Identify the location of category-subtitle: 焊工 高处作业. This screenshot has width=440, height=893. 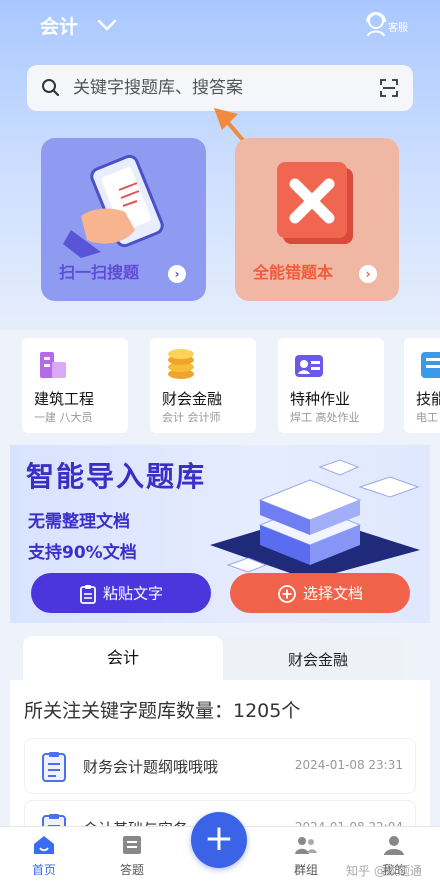
(325, 417).